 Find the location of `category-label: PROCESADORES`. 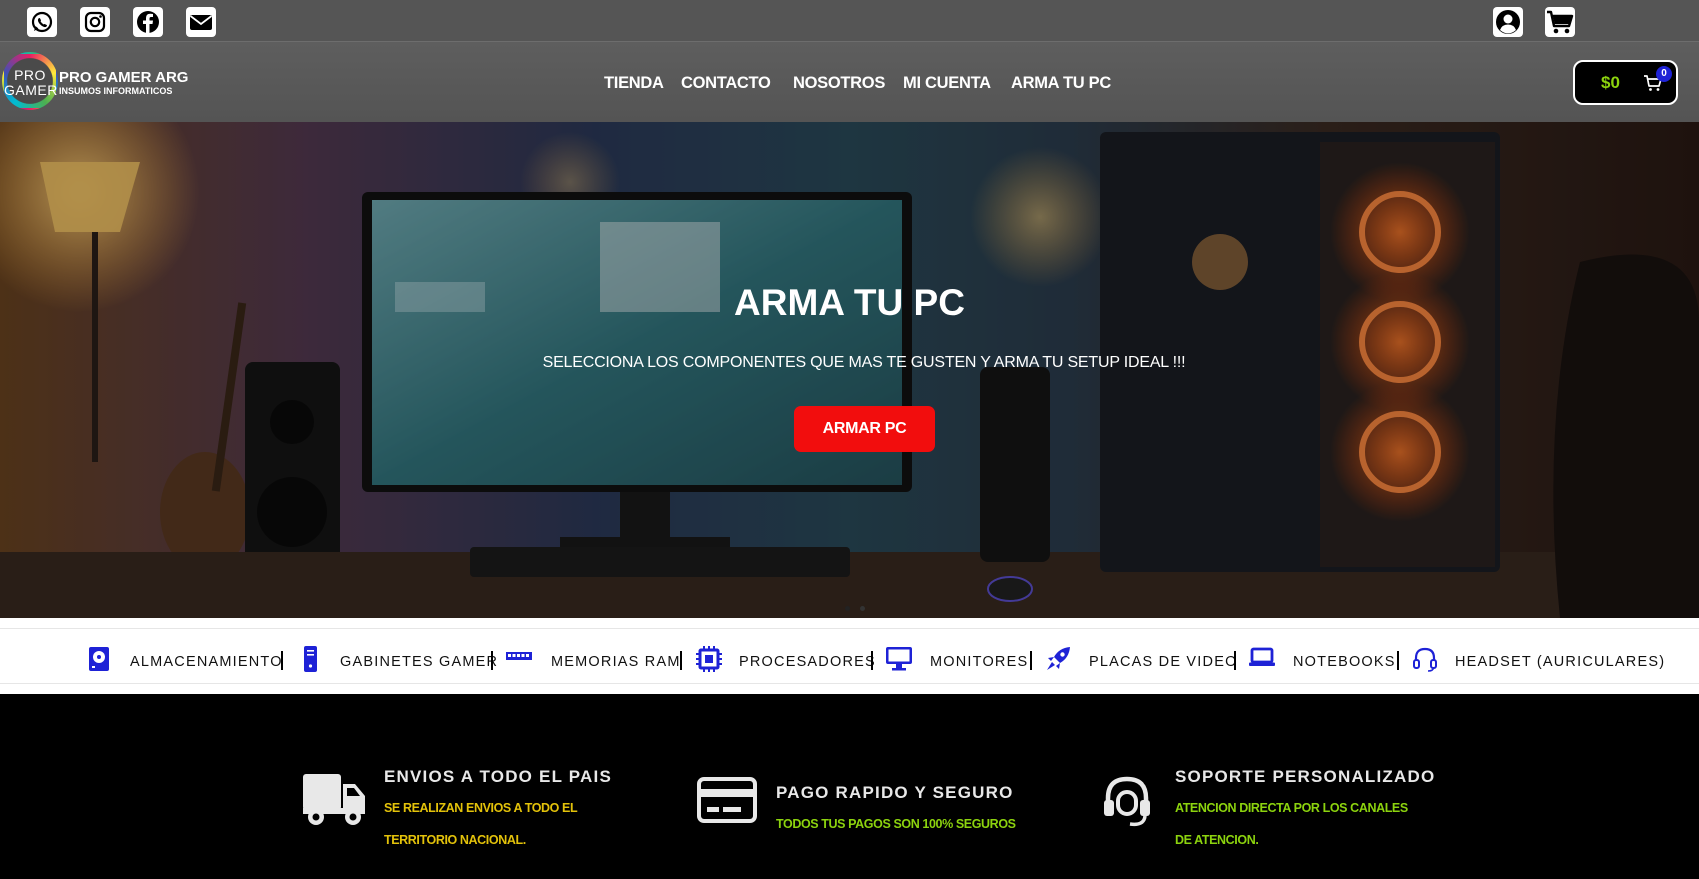

category-label: PROCESADORES is located at coordinates (807, 662).